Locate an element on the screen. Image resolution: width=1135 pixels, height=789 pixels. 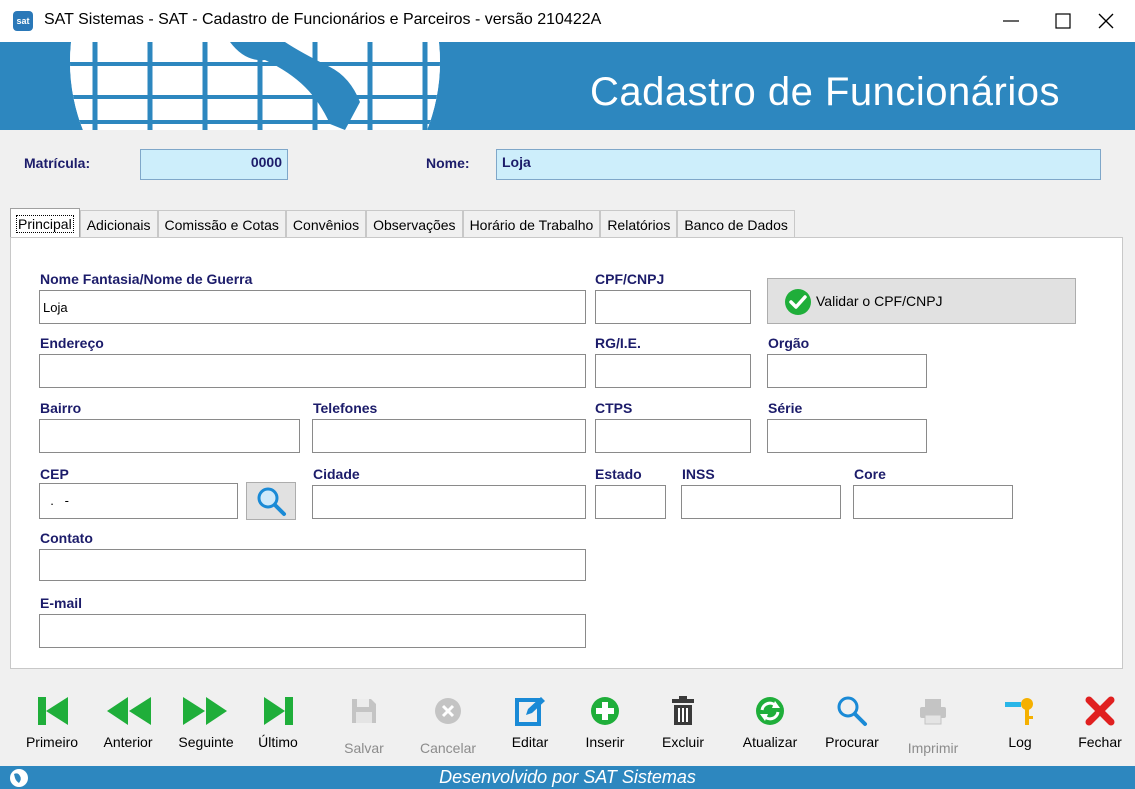
procurar-button: Procurar is located at coordinates (852, 723).